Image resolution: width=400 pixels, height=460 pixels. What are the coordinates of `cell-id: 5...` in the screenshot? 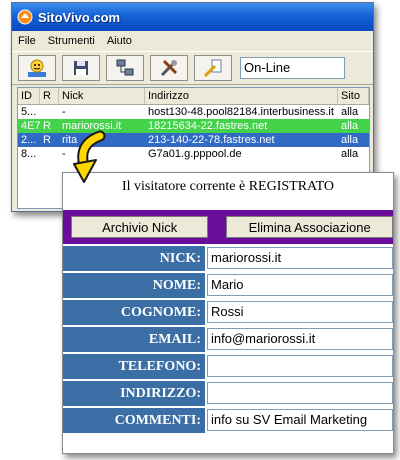 It's located at (29, 112).